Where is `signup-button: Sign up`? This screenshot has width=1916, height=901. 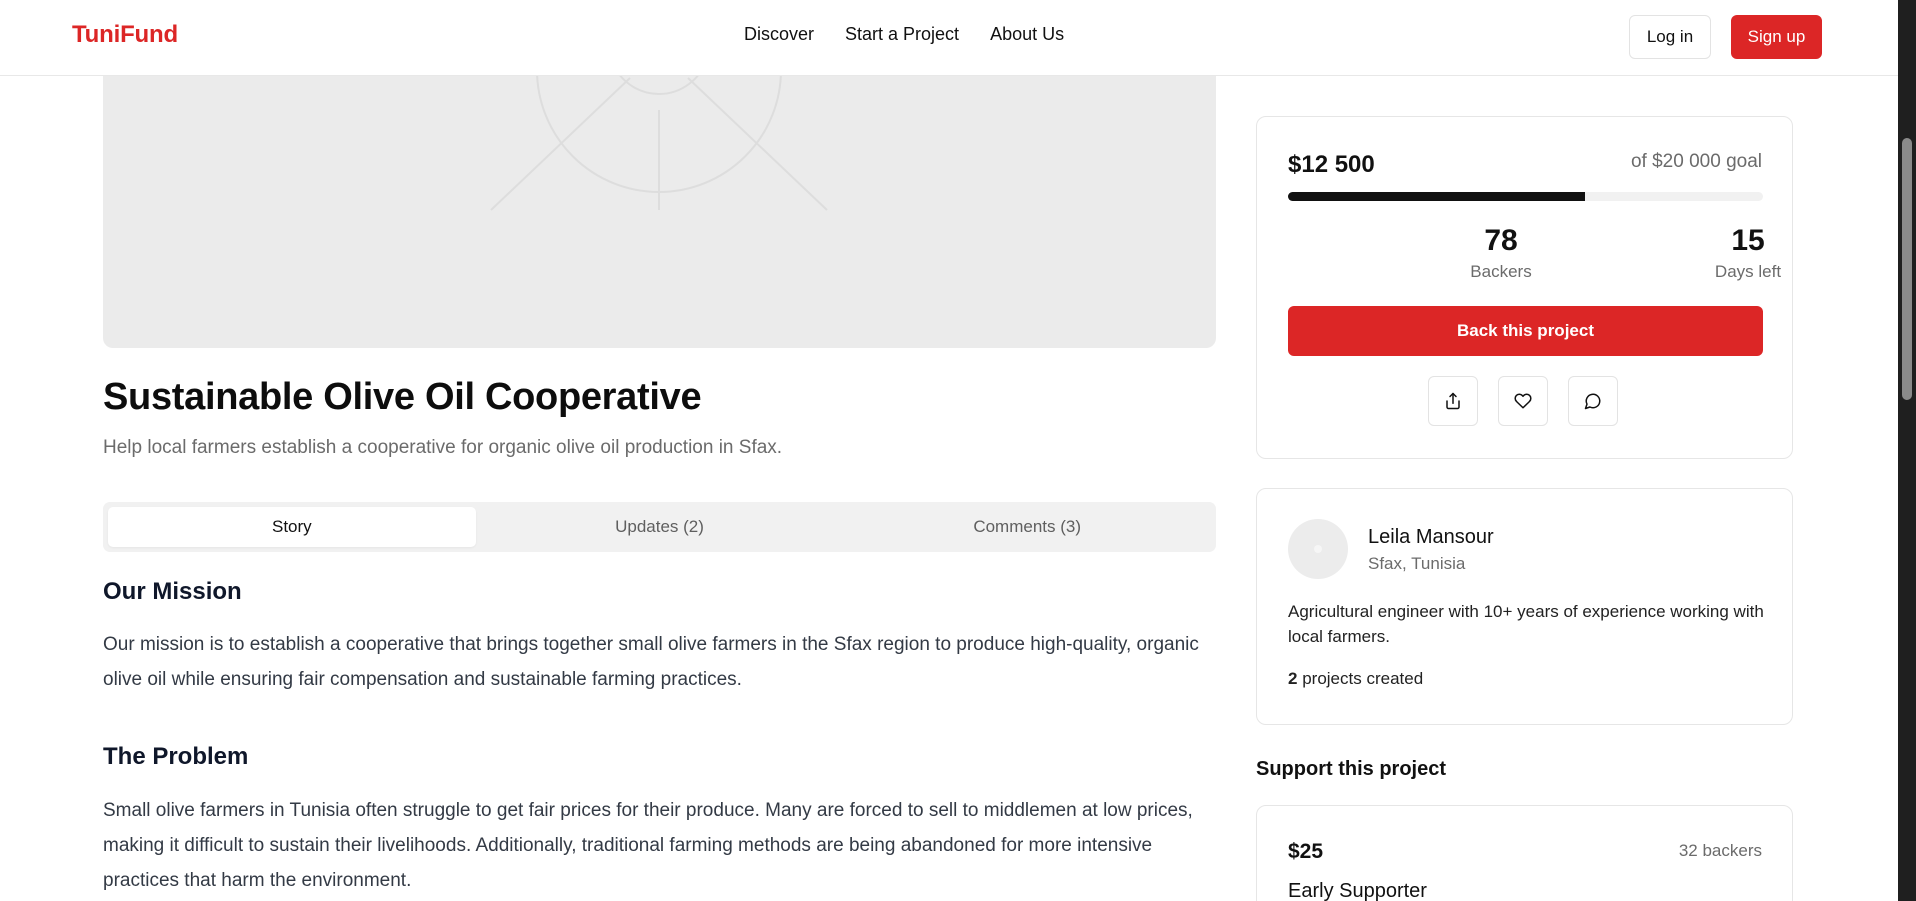 signup-button: Sign up is located at coordinates (1776, 37).